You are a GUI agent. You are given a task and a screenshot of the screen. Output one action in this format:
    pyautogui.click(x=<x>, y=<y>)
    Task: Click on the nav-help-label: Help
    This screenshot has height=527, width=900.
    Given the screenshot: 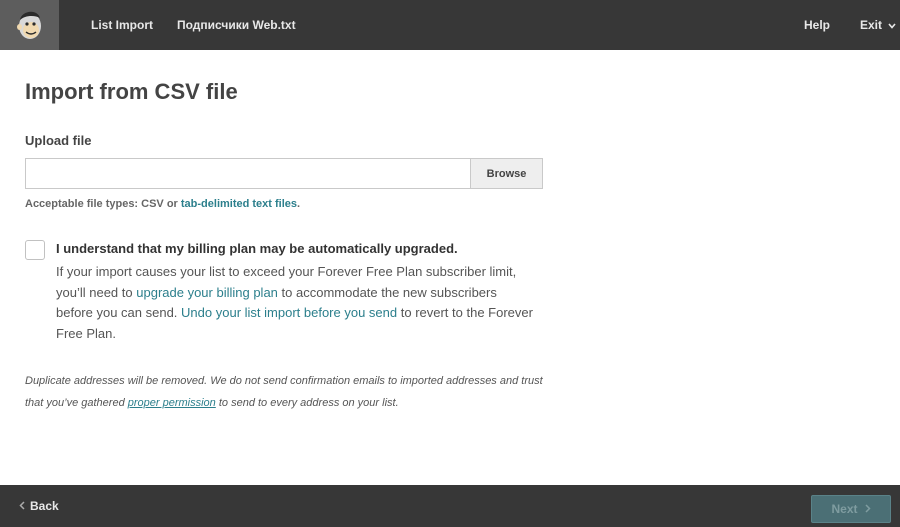 What is the action you would take?
    pyautogui.click(x=817, y=25)
    